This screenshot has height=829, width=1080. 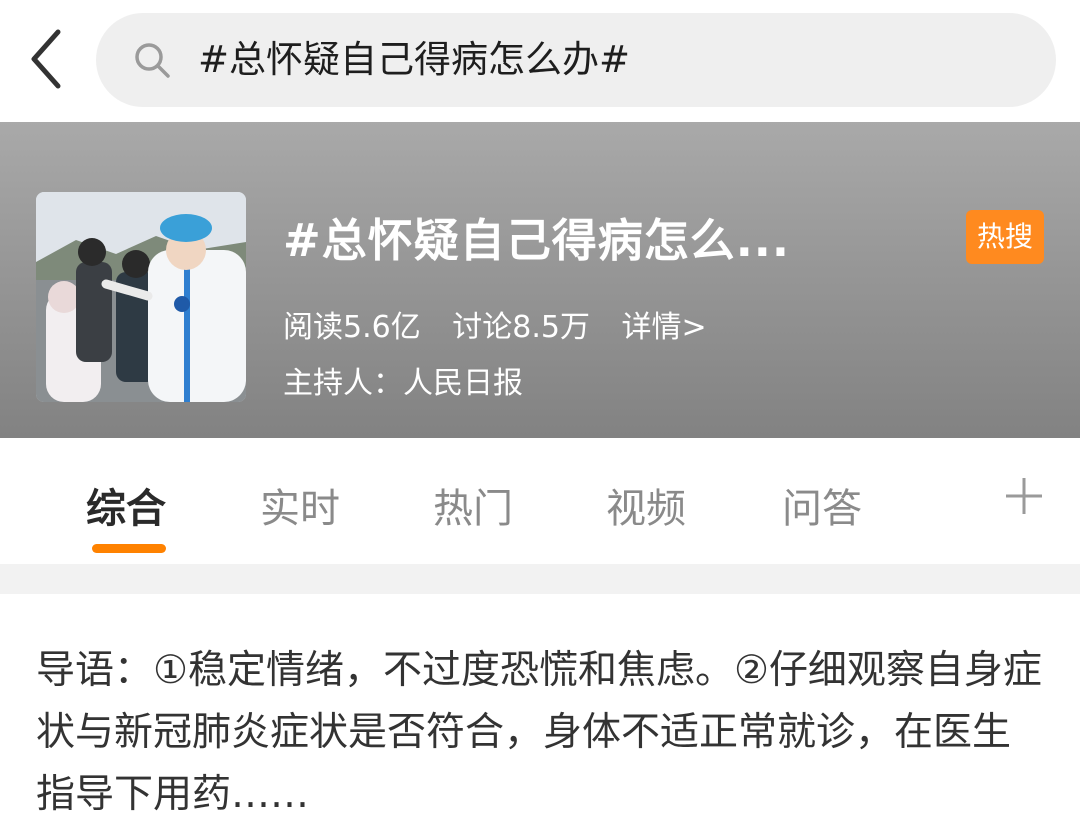 What do you see at coordinates (129, 548) in the screenshot?
I see `active-tab-indicator` at bounding box center [129, 548].